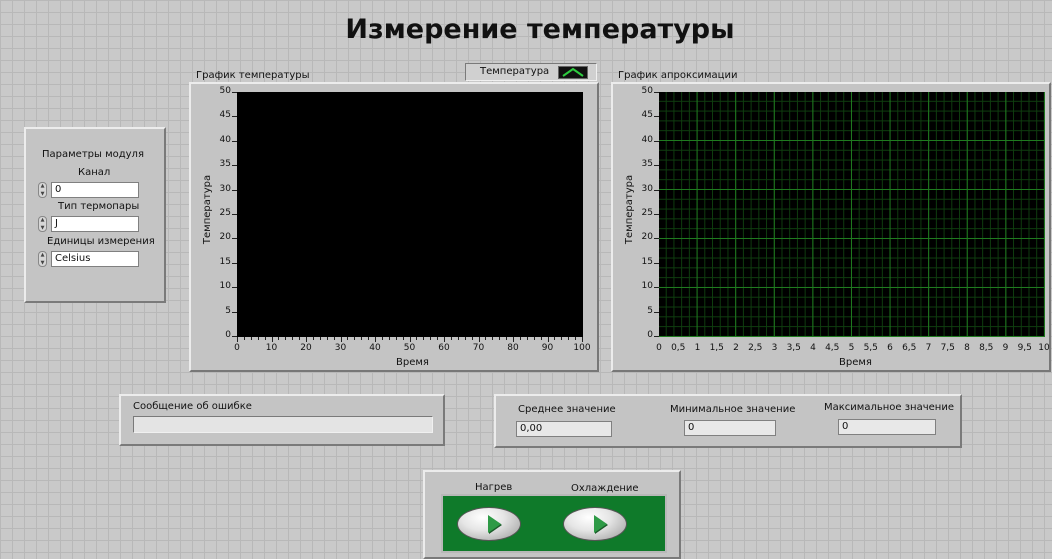 The image size is (1052, 559). I want to click on thermocouple-label: Тип термопары, so click(99, 206).